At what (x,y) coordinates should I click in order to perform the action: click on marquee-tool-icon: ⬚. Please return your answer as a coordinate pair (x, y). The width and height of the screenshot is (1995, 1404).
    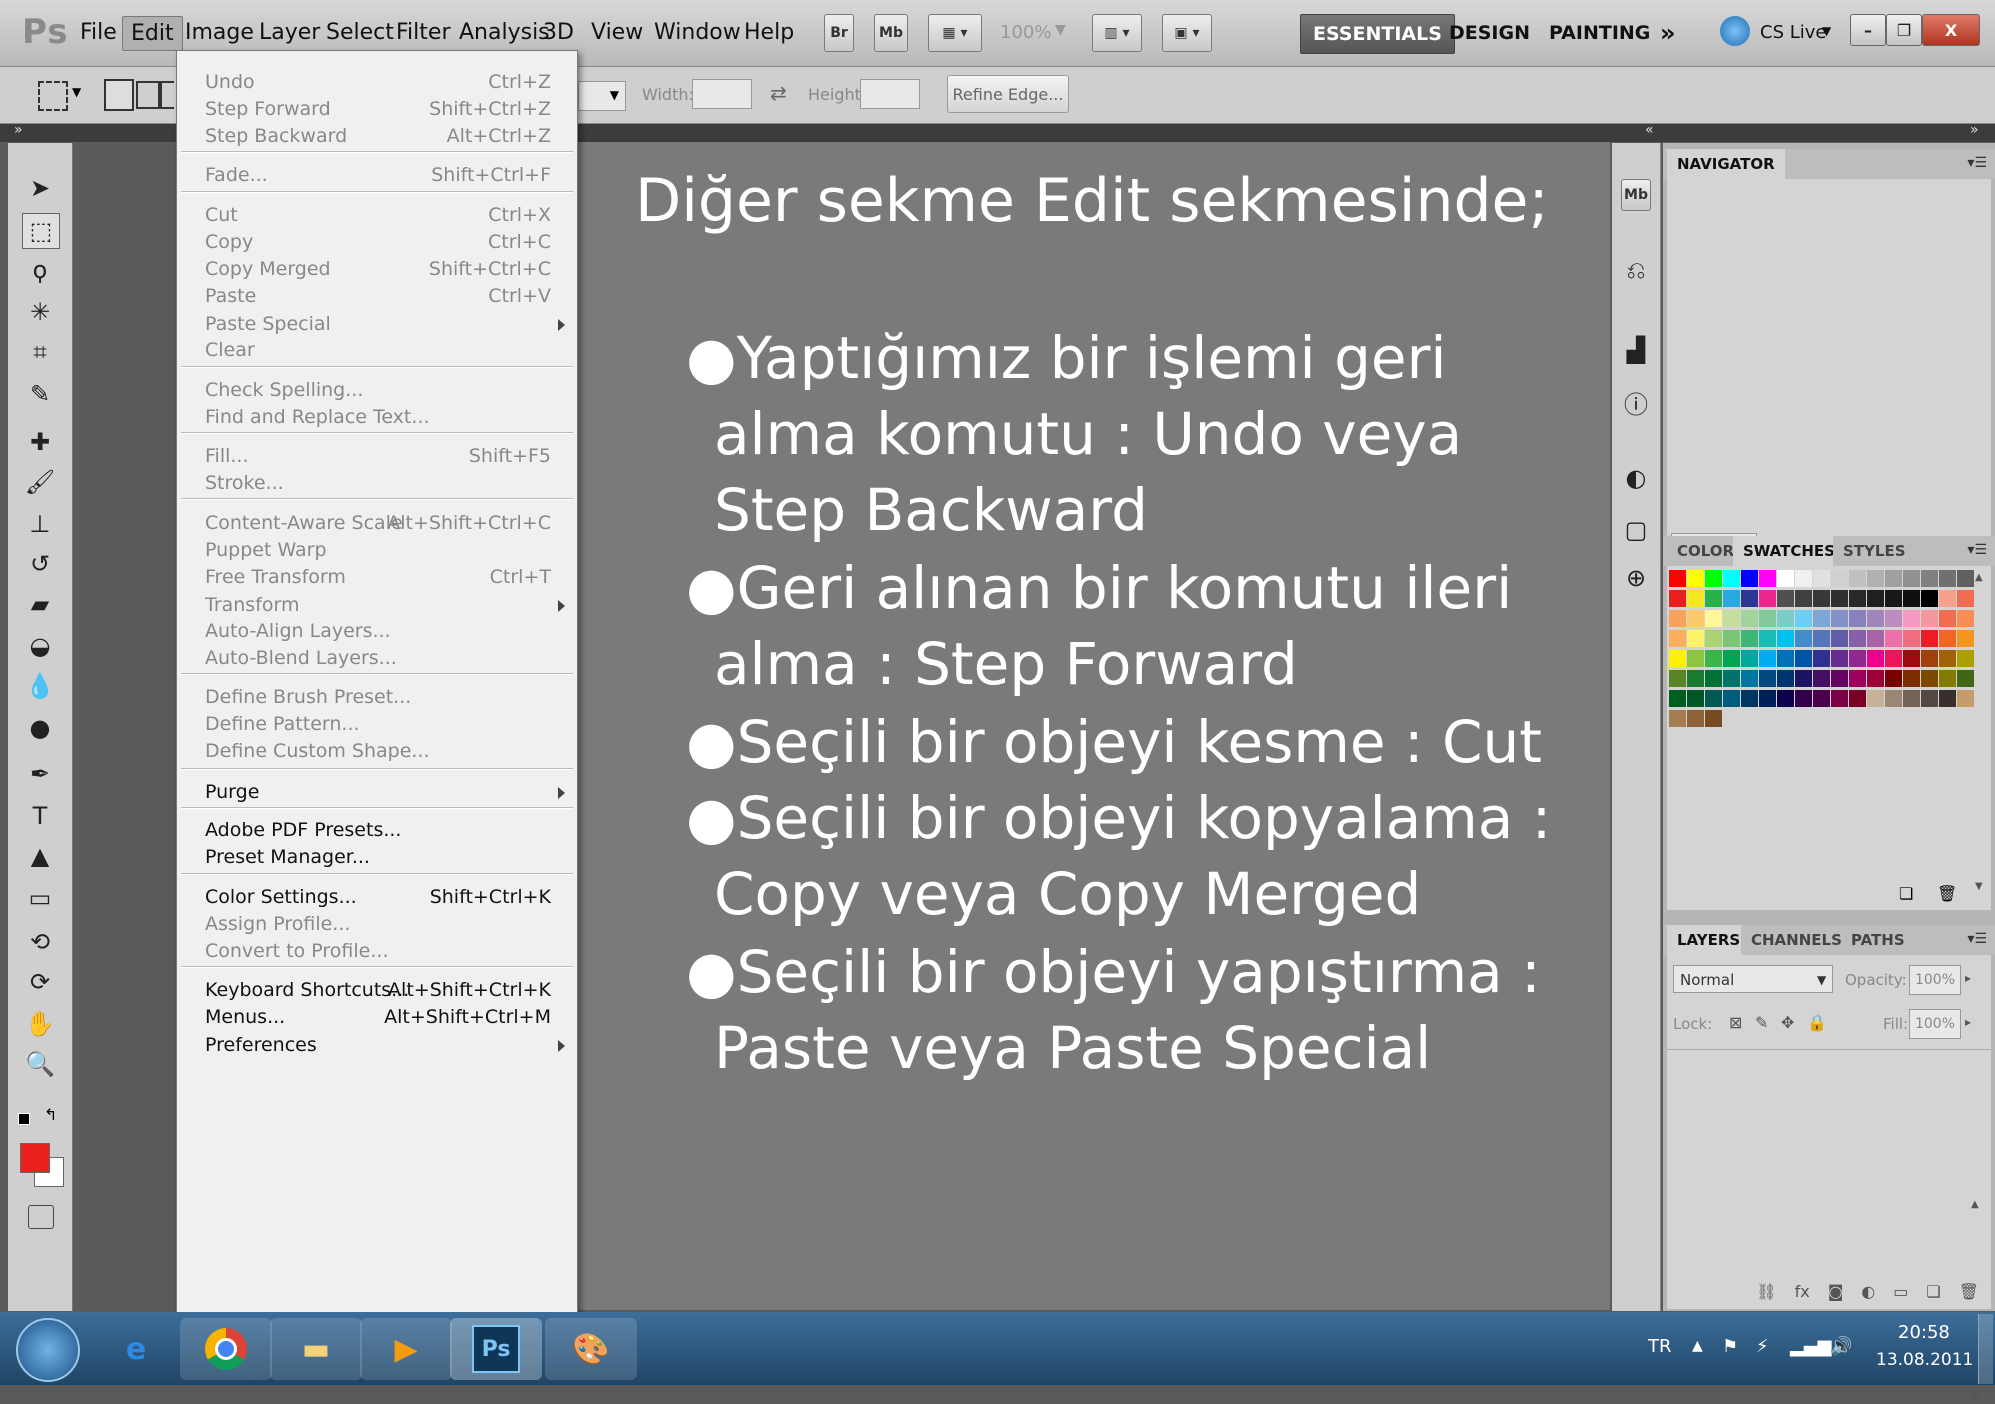
    Looking at the image, I should click on (41, 231).